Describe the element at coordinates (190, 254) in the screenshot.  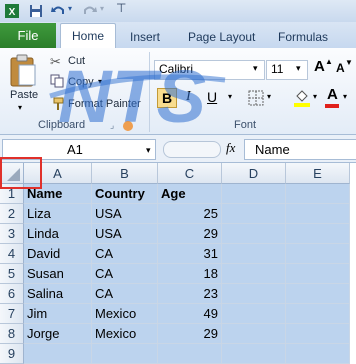
I see `cell-c4: 31` at that location.